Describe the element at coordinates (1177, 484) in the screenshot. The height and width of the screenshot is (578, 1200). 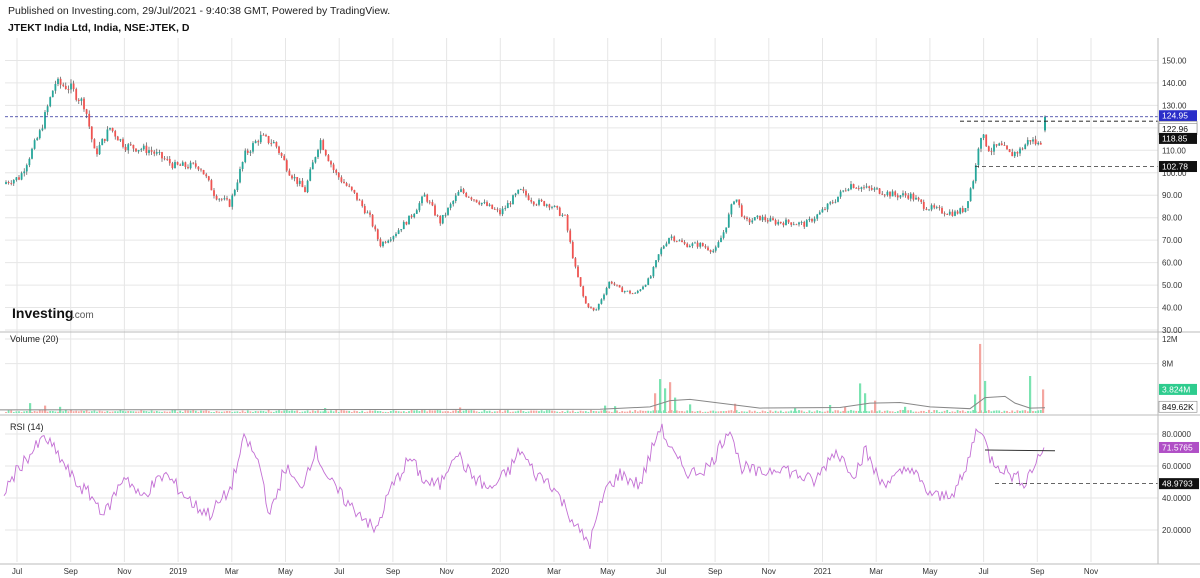
I see `rsi-level-tag: 48.9793` at that location.